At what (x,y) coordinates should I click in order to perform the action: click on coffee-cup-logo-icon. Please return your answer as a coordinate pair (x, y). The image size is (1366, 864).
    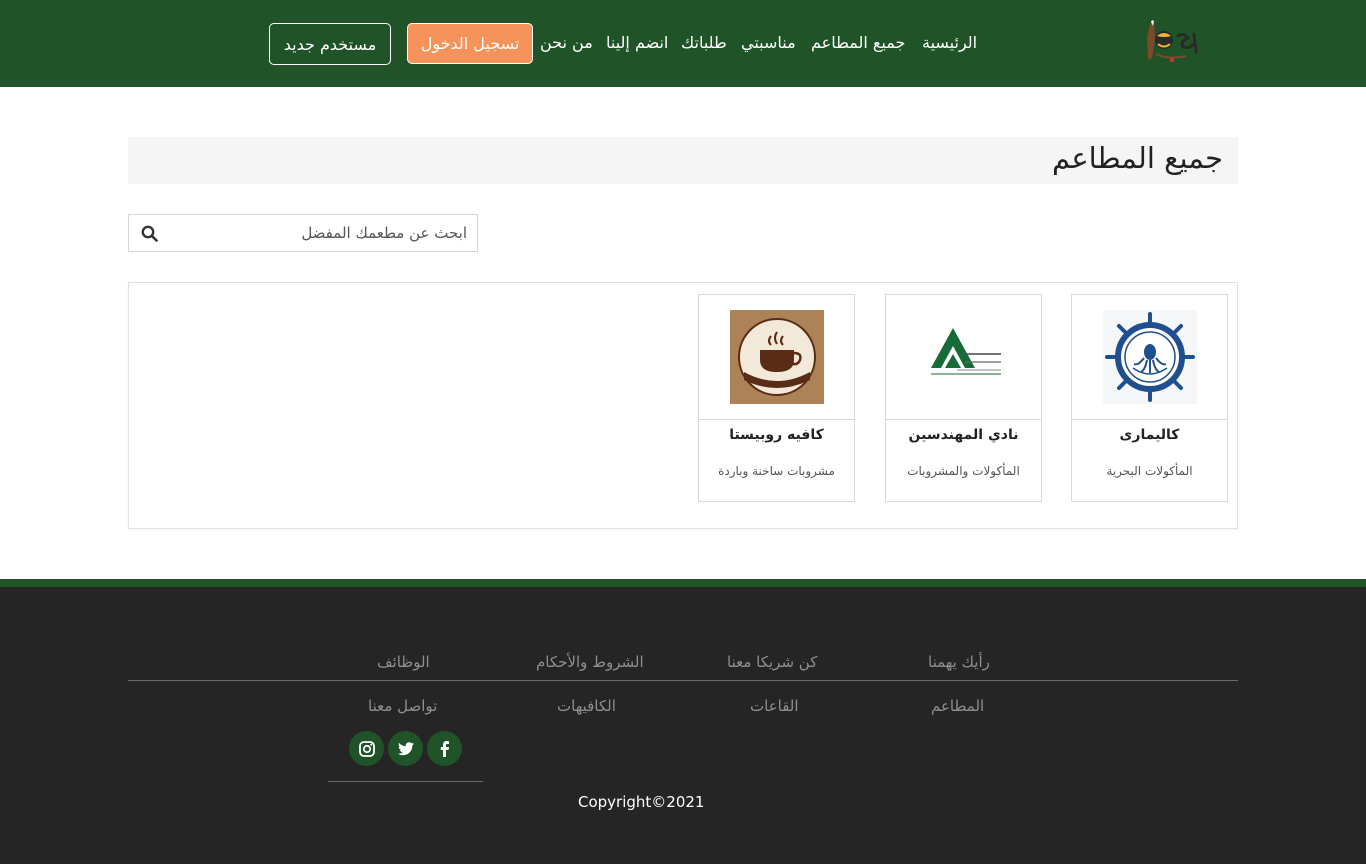
    Looking at the image, I should click on (776, 357).